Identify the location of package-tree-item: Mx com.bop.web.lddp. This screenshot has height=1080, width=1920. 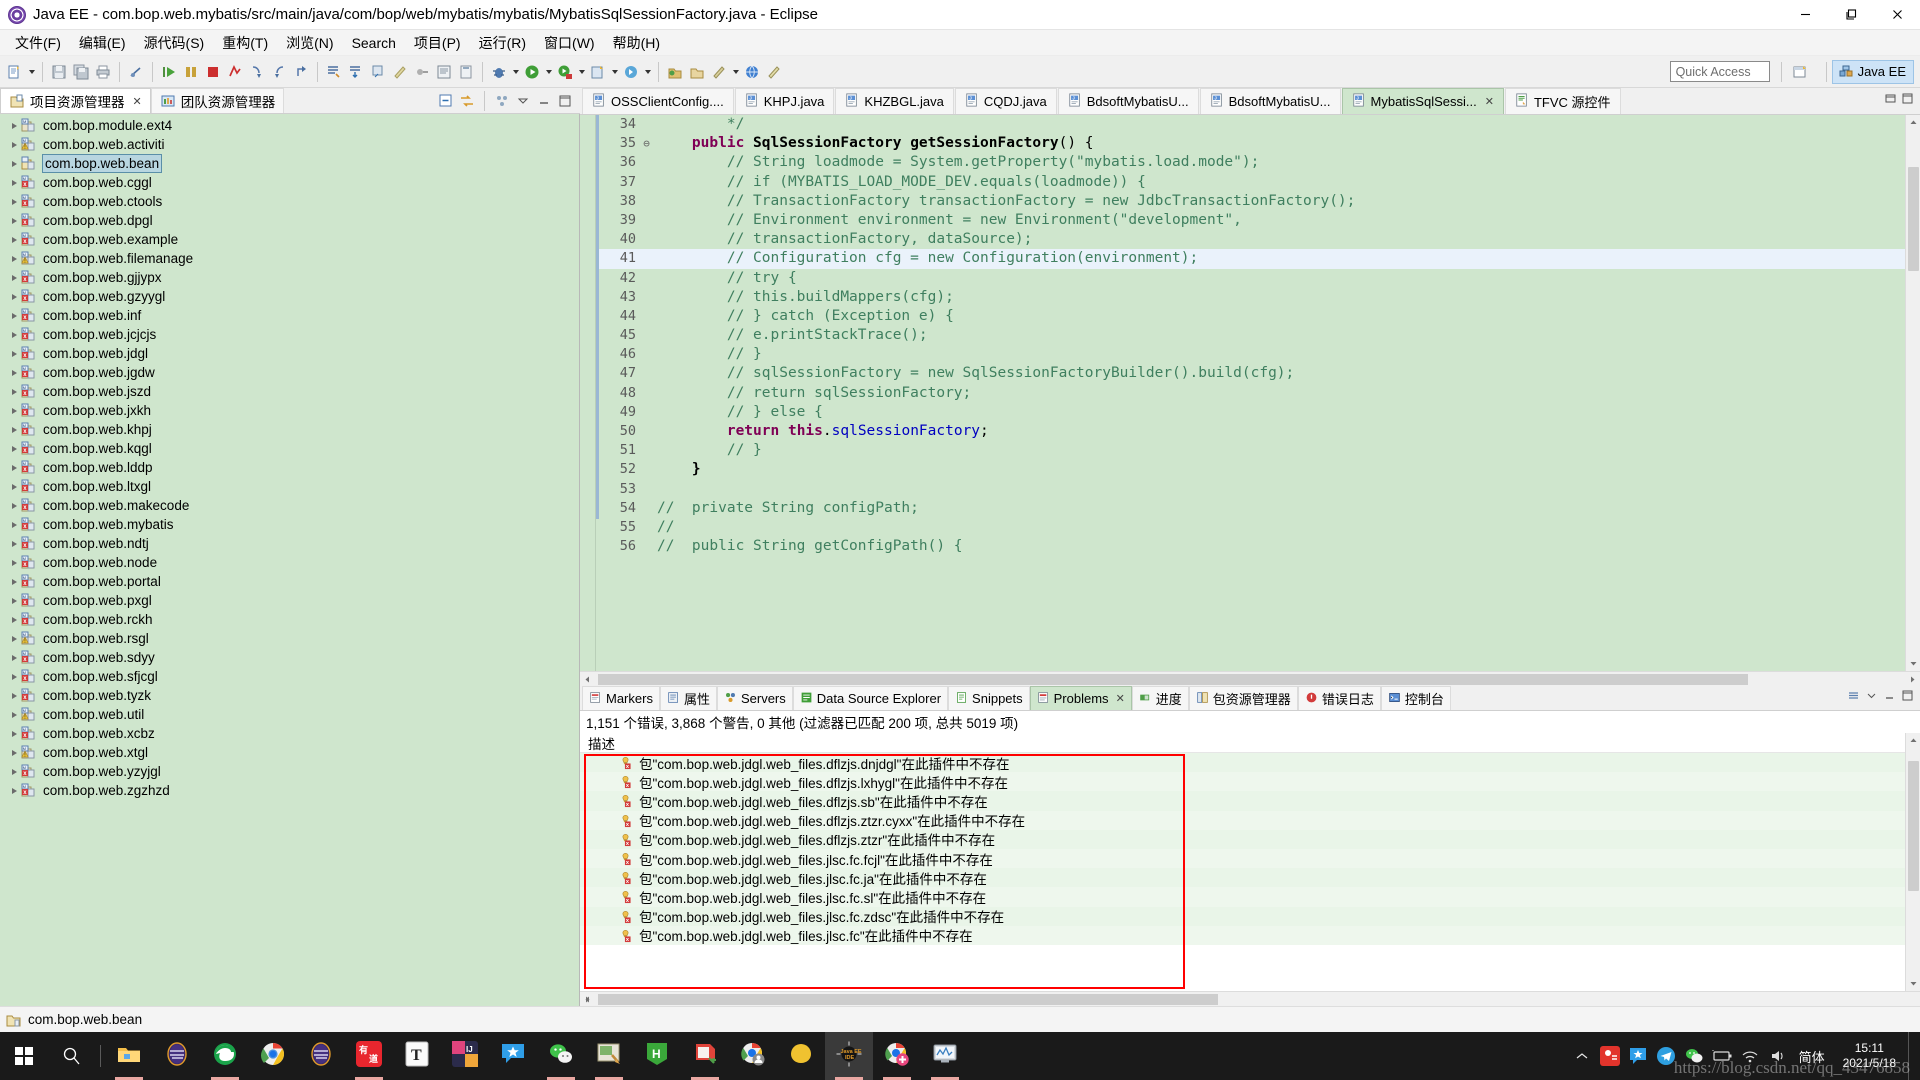
(289, 467).